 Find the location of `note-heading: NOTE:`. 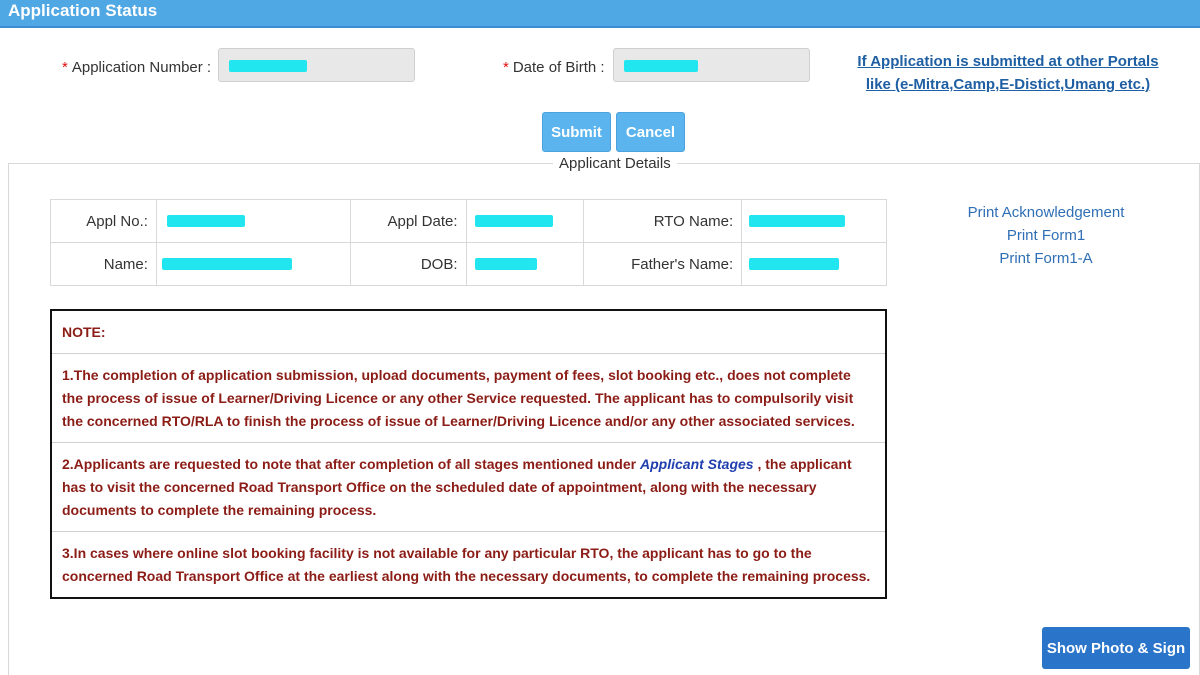

note-heading: NOTE: is located at coordinates (468, 332).